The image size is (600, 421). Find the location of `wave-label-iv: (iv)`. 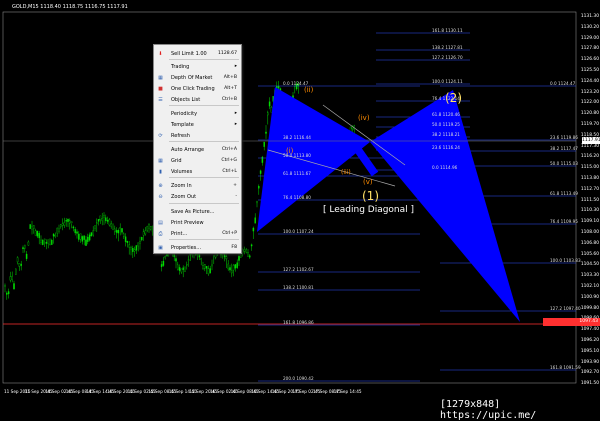

wave-label-iv: (iv) is located at coordinates (364, 118).